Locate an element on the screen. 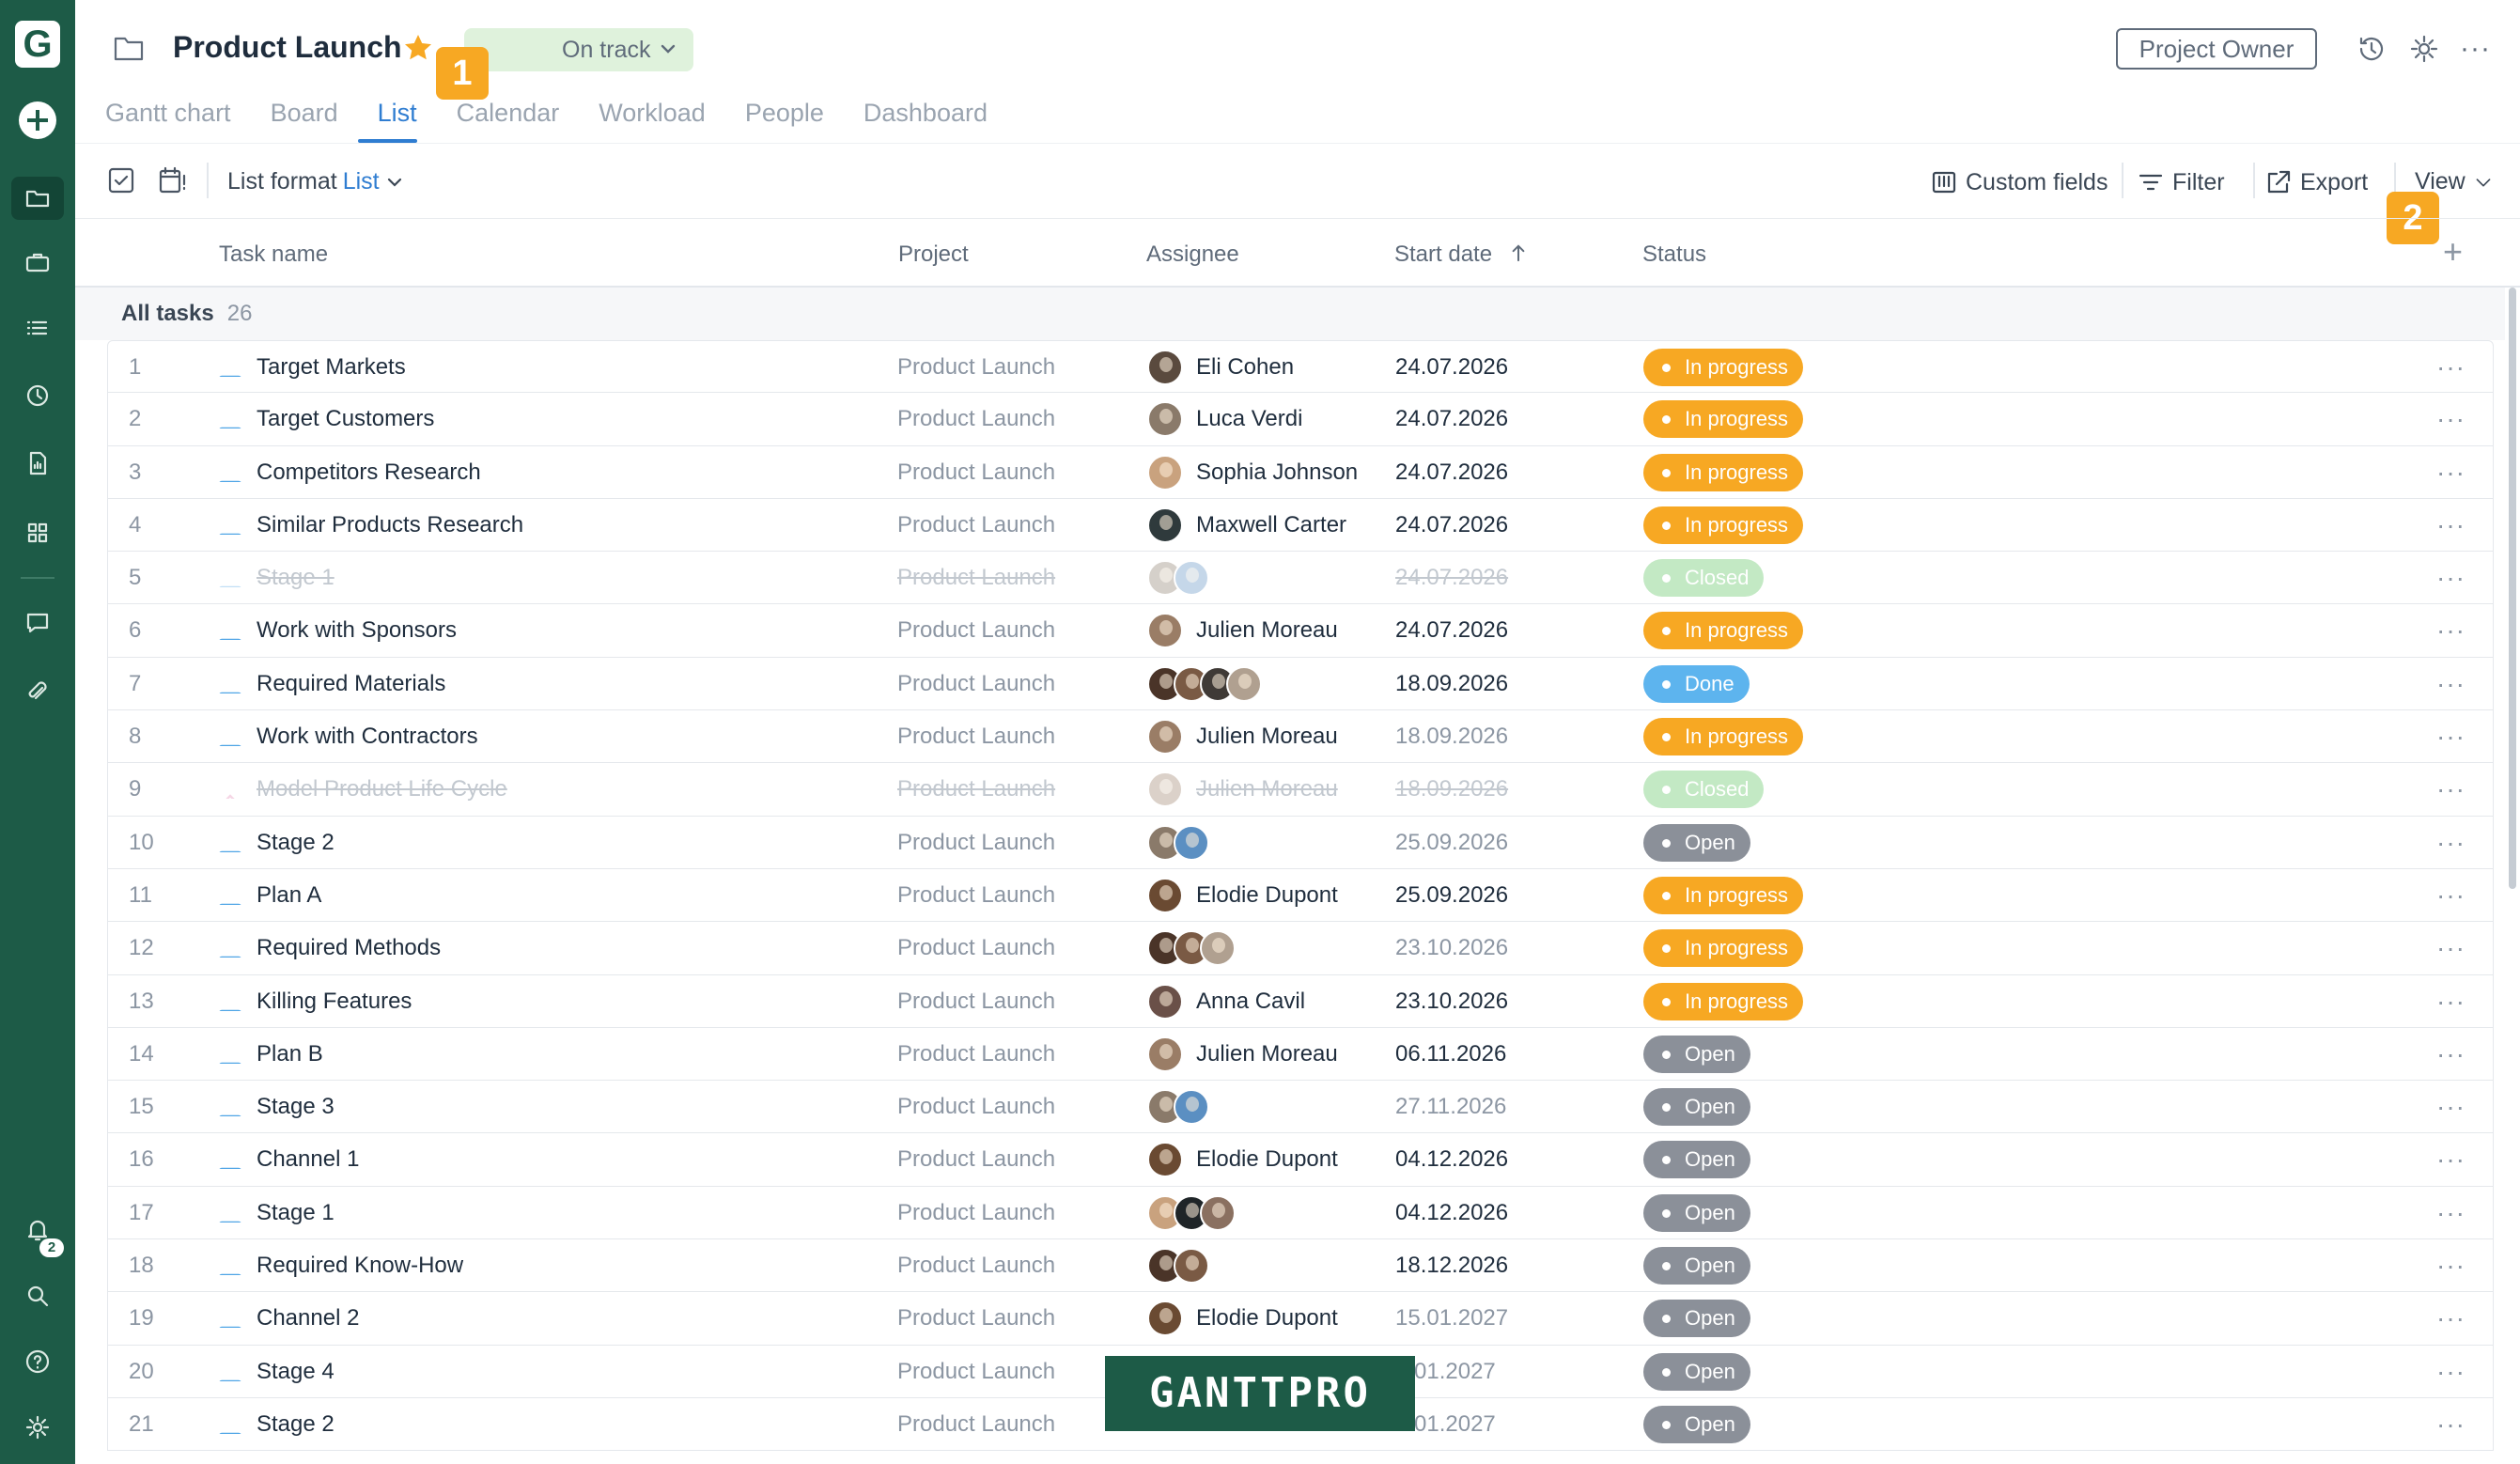  more-options-icon: ··· is located at coordinates (2475, 49).